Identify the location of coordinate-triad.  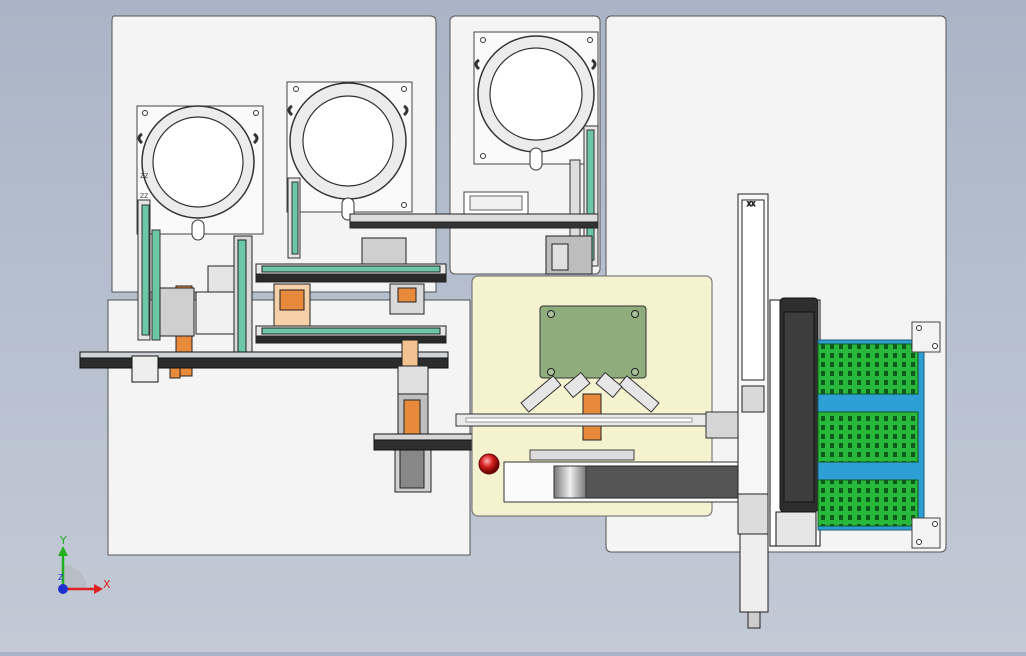
(80, 570).